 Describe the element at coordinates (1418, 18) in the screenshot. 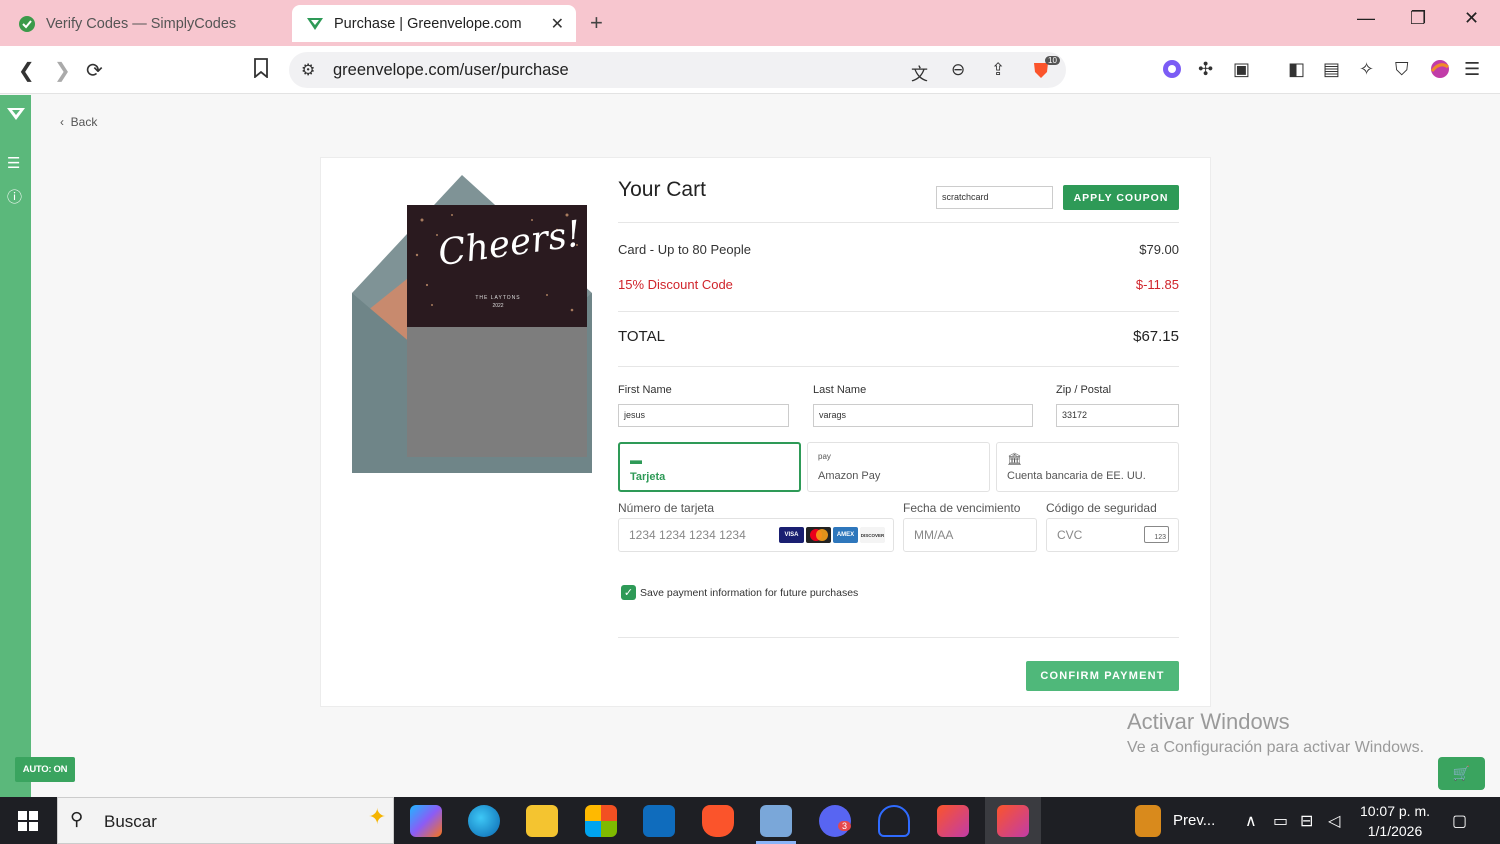

I see `restore-icon: ❐` at that location.